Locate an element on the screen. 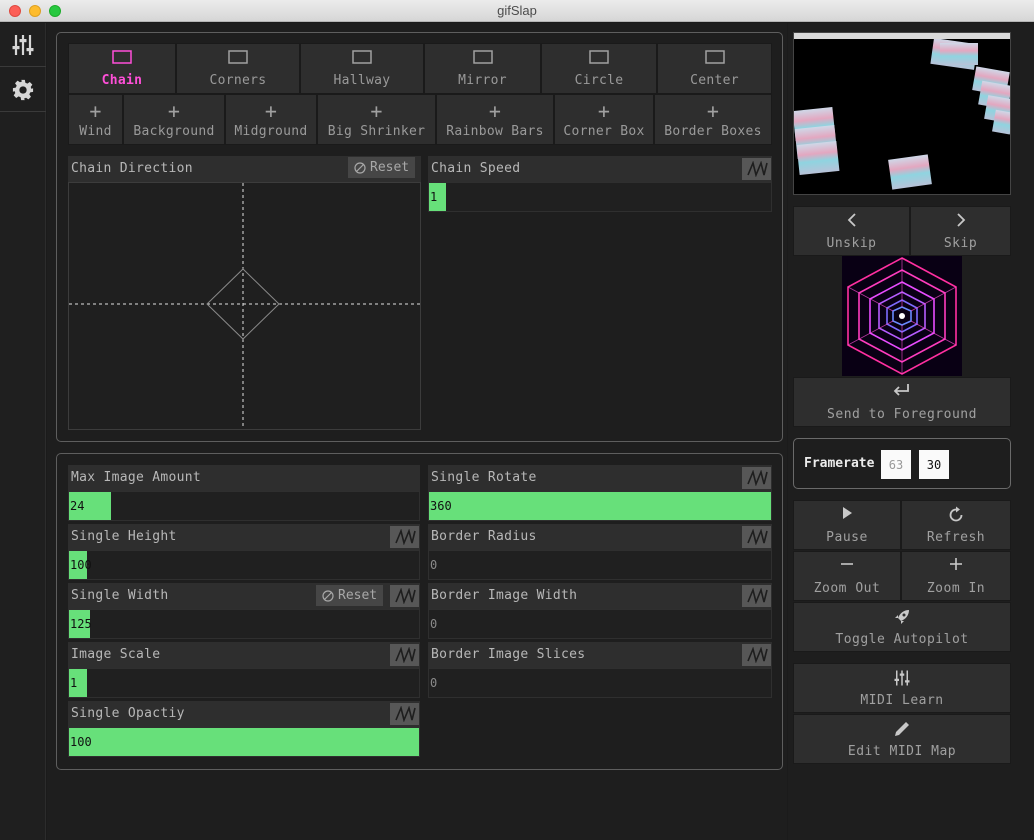 The width and height of the screenshot is (1034, 840). add-background-button: + Background is located at coordinates (174, 119).